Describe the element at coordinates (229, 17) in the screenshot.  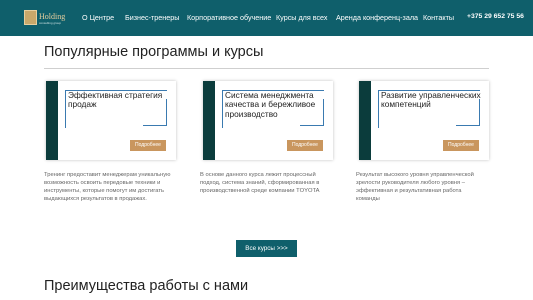
I see `nav-link-corporate: Корпоративное обучение` at that location.